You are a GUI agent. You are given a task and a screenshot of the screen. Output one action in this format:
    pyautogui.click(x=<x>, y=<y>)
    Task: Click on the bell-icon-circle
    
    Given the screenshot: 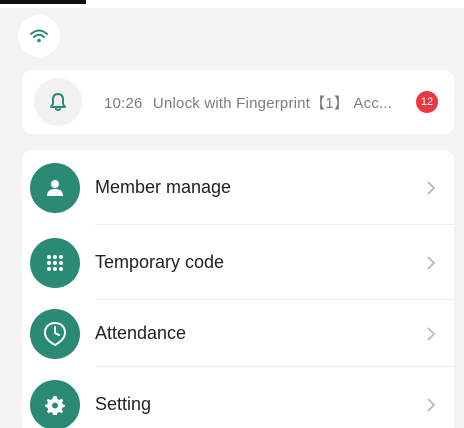 What is the action you would take?
    pyautogui.click(x=58, y=102)
    